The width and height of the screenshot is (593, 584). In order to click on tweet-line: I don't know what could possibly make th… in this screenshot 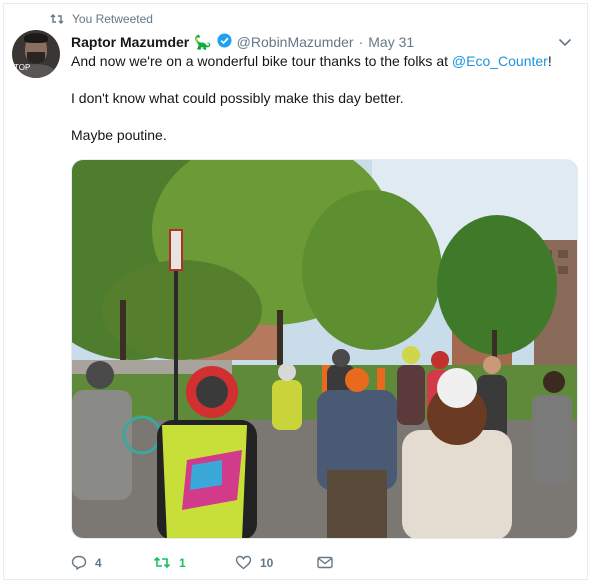, I will do `click(237, 98)`.